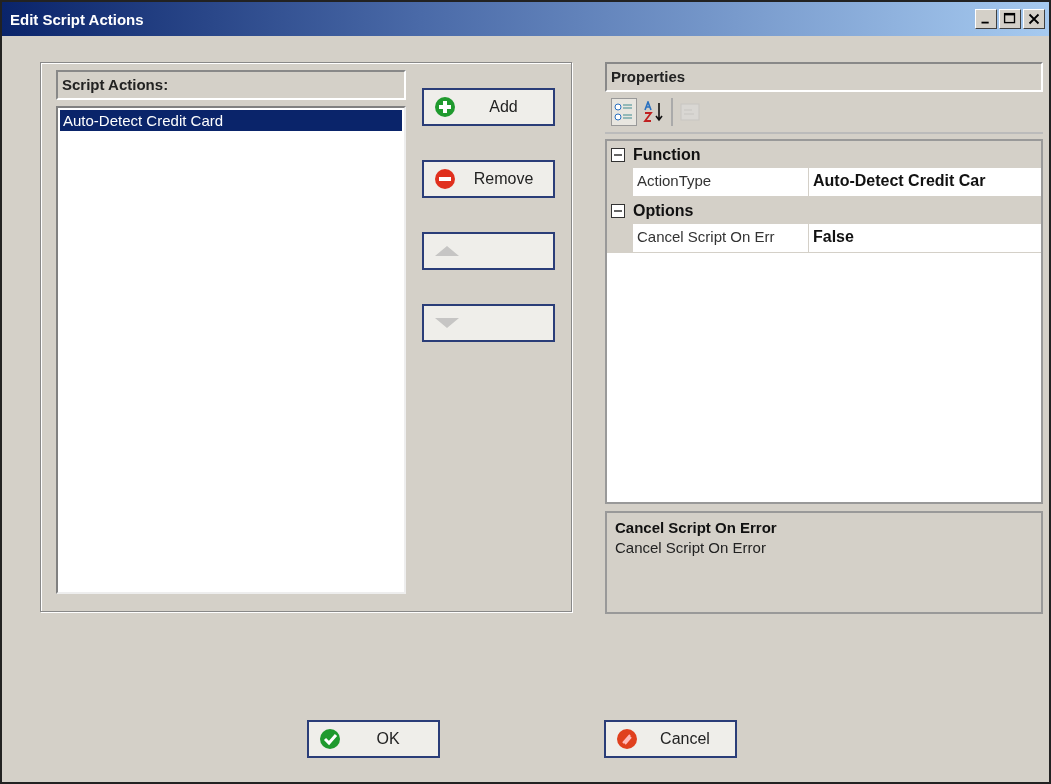 The height and width of the screenshot is (784, 1051). Describe the element at coordinates (445, 107) in the screenshot. I see `plus-icon` at that location.